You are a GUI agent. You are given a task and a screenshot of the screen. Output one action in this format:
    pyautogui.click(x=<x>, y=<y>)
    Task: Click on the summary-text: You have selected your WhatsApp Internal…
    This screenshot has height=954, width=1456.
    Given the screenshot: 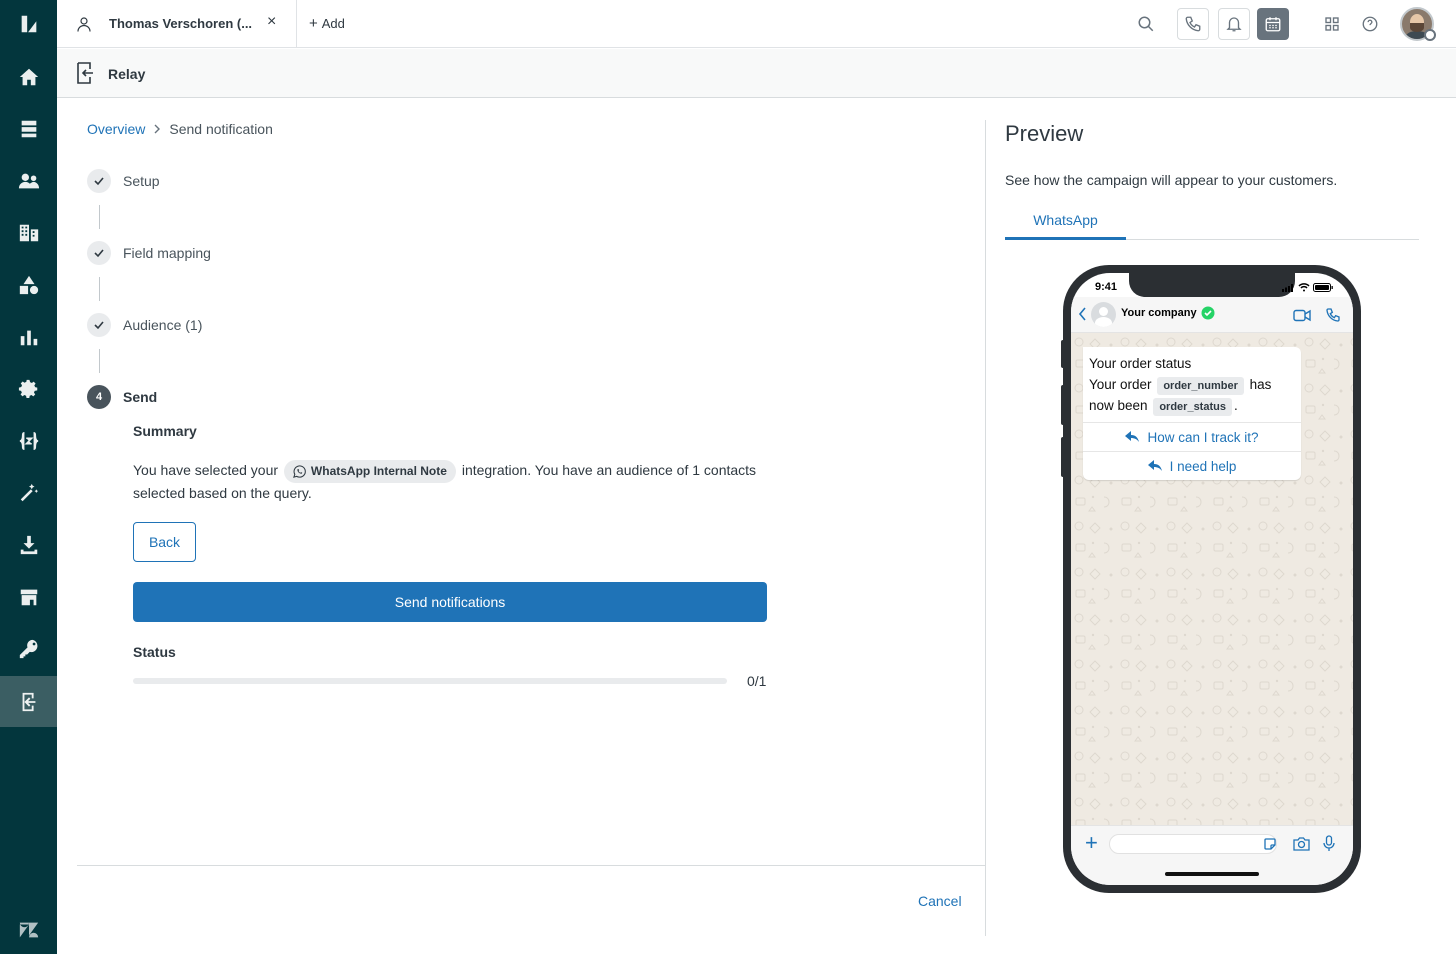 What is the action you would take?
    pyautogui.click(x=453, y=482)
    